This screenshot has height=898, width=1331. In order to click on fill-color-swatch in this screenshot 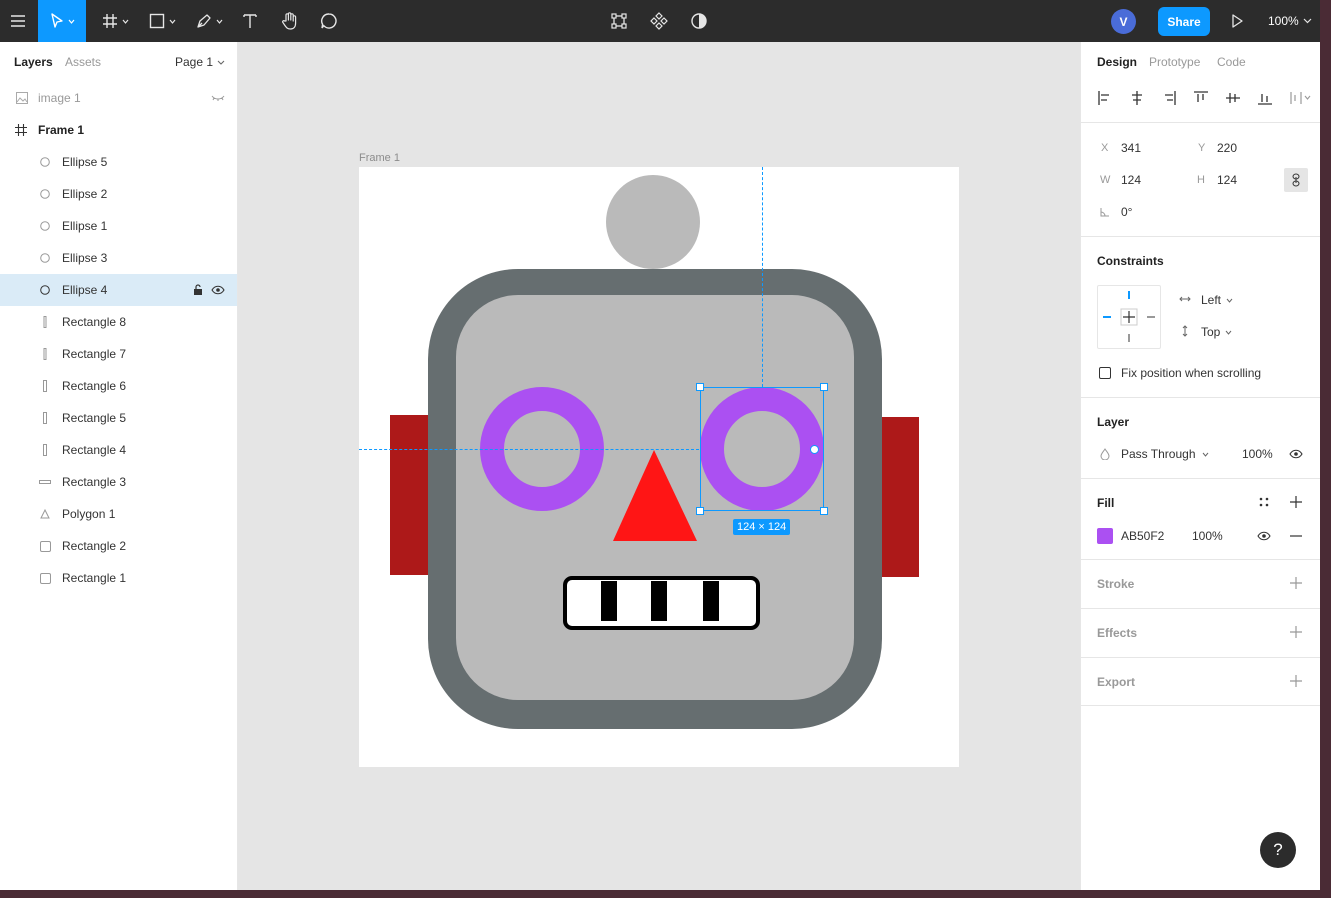, I will do `click(1105, 536)`.